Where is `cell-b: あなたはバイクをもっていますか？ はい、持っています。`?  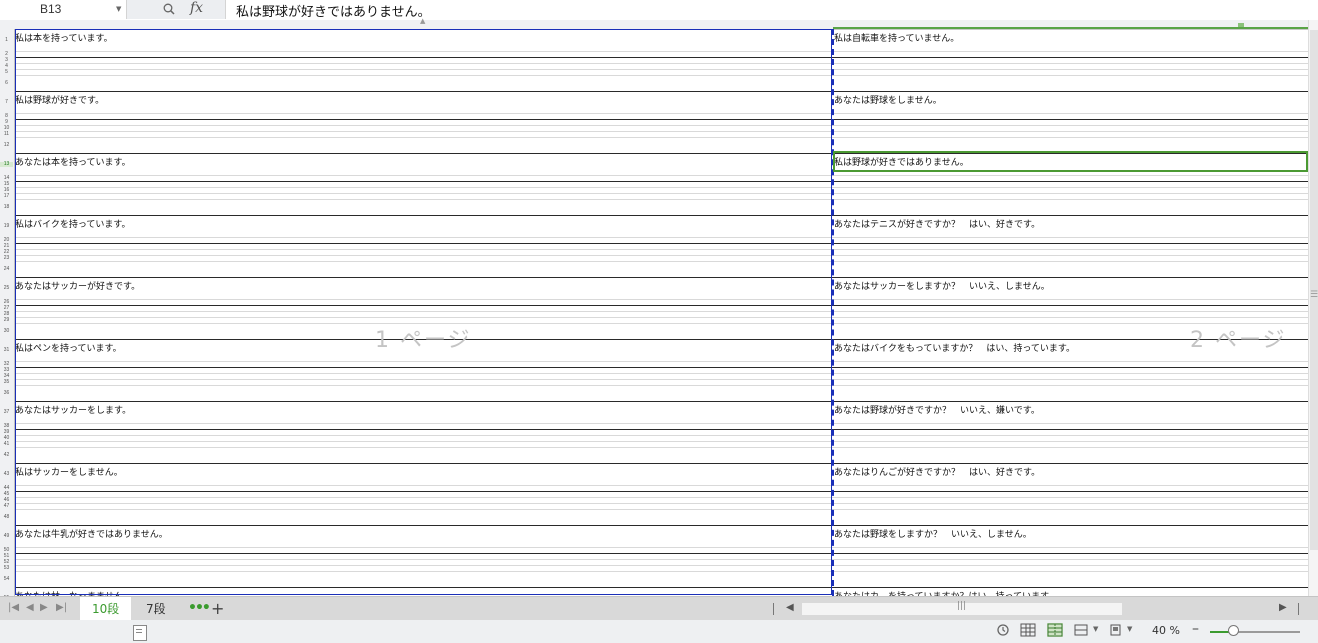
cell-b: あなたはバイクをもっていますか？ はい、持っています。 is located at coordinates (954, 349).